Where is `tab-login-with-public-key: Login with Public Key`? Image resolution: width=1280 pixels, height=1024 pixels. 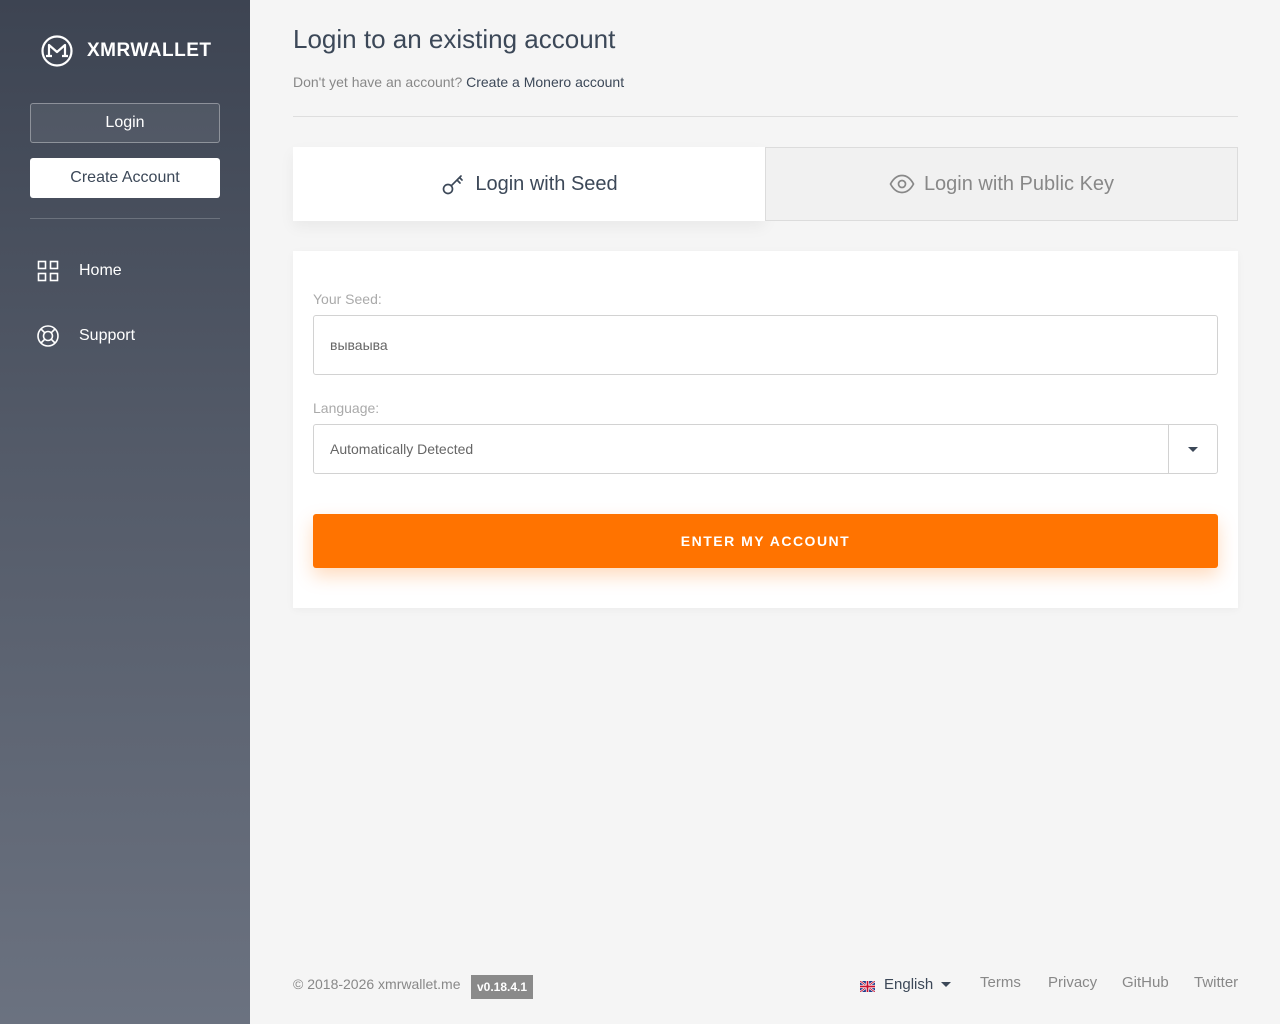 tab-login-with-public-key: Login with Public Key is located at coordinates (1001, 184).